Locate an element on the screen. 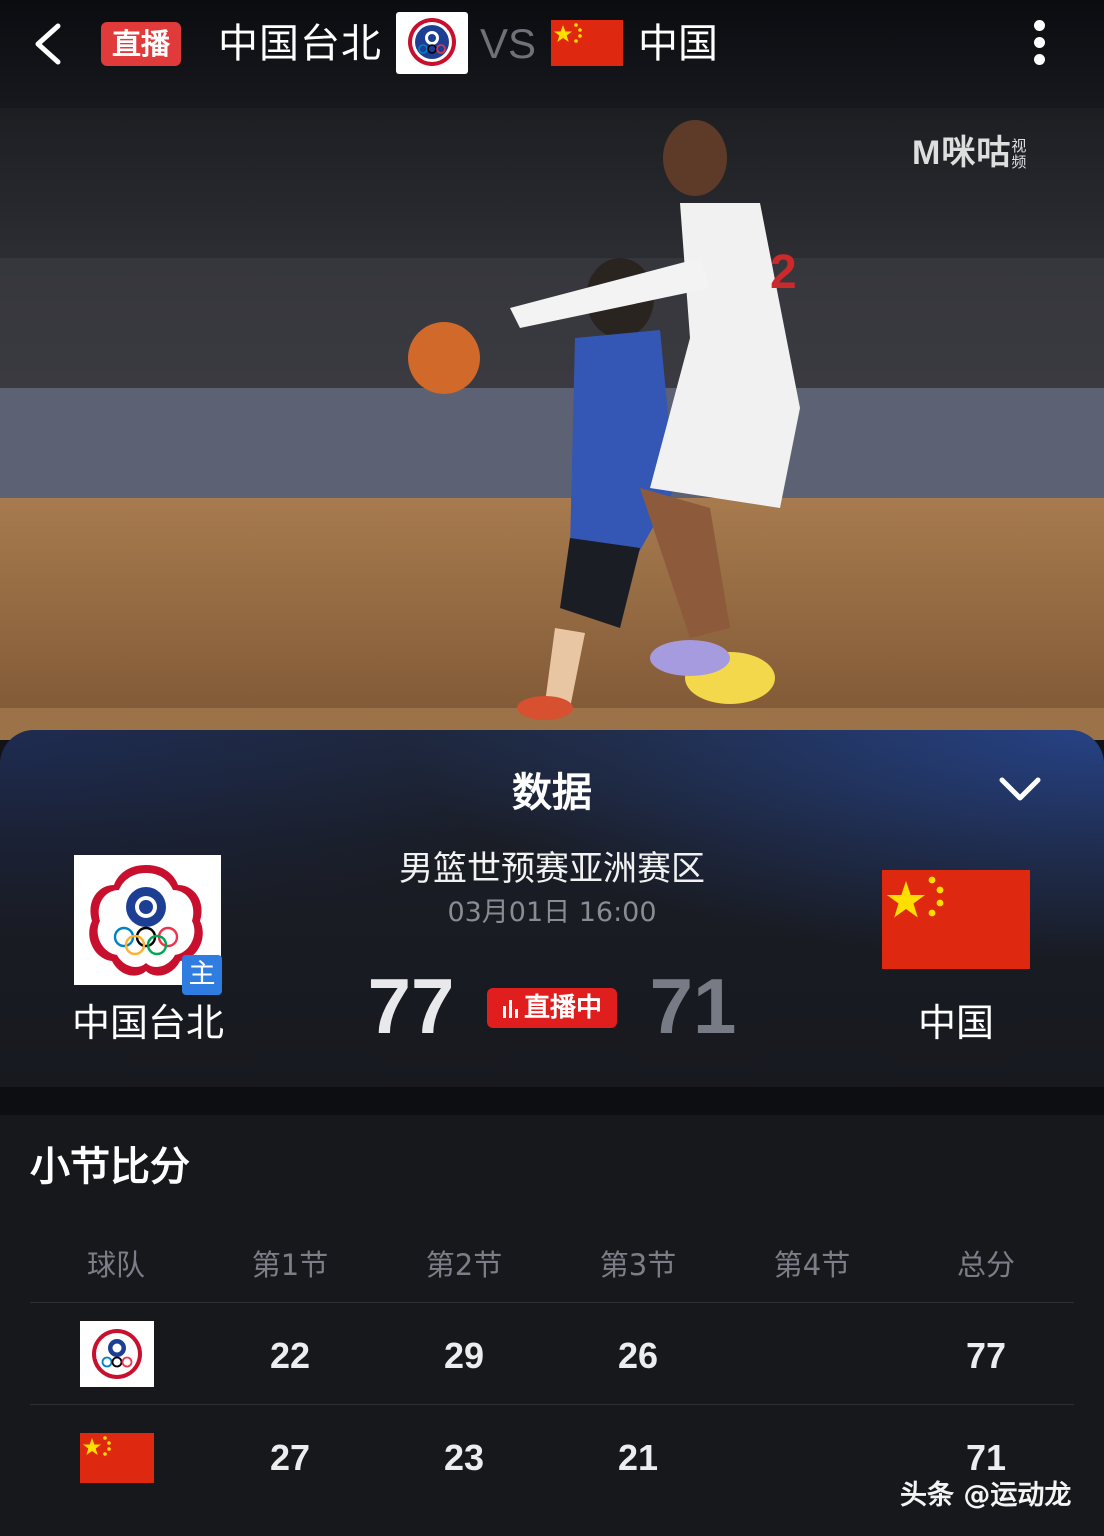 The image size is (1104, 1536). away-q2-score: 23 is located at coordinates (464, 1457).